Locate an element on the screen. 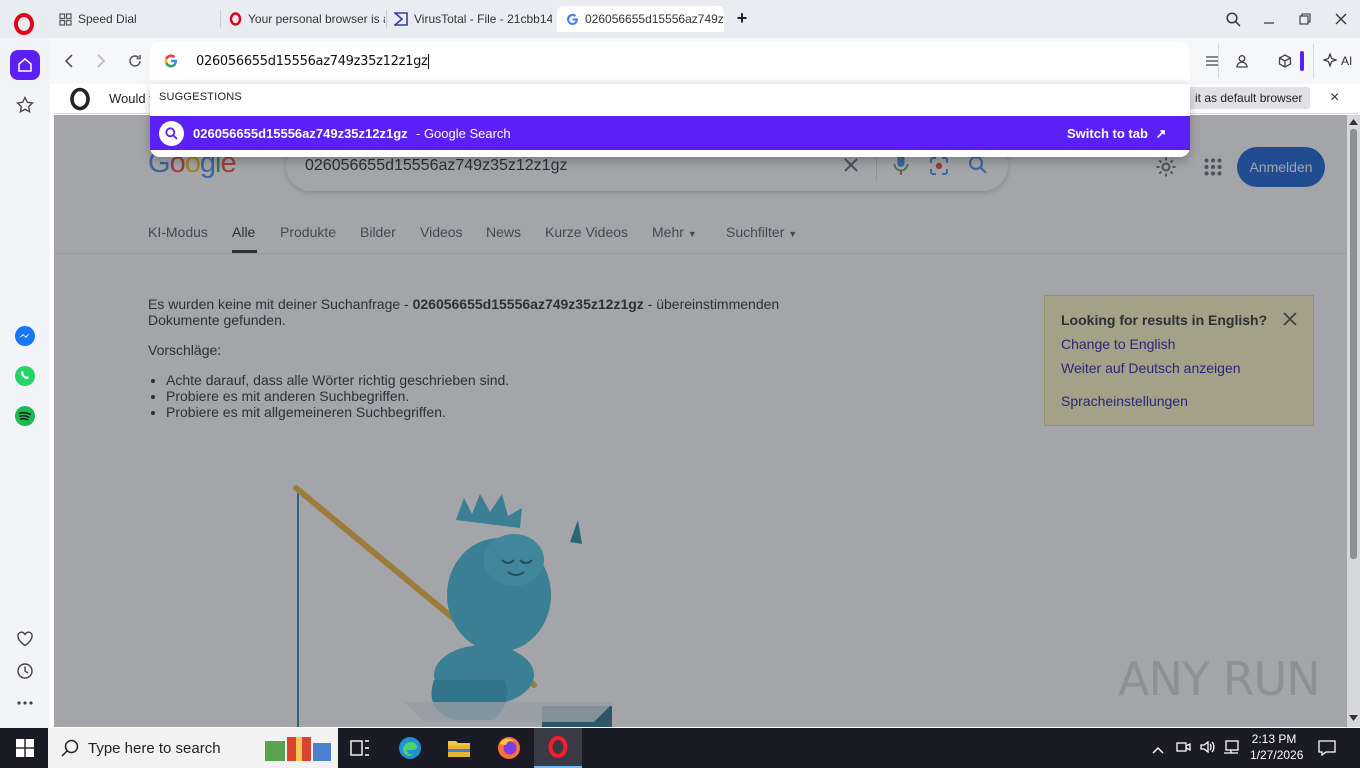  tab-virustotal: VirusTotal - File - 21cbb14 is located at coordinates (469, 19).